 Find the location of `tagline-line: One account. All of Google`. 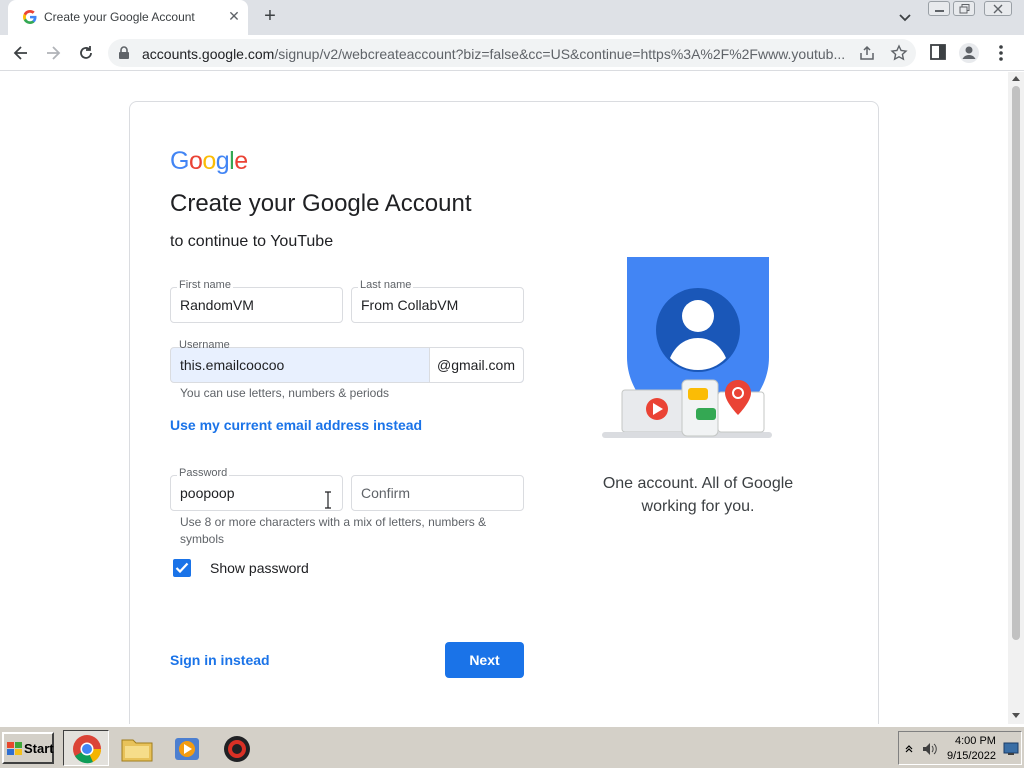

tagline-line: One account. All of Google is located at coordinates (698, 483).